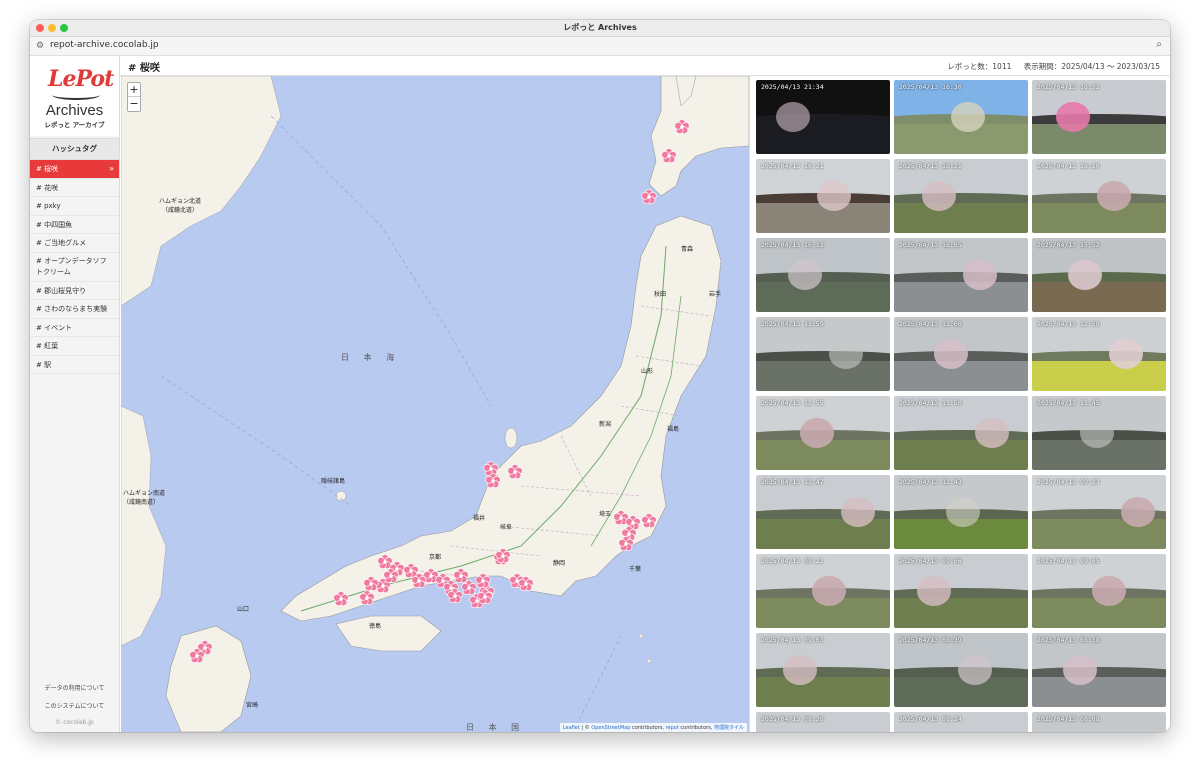 This screenshot has height=773, width=1200. Describe the element at coordinates (1068, 640) in the screenshot. I see `photo-timestamp: 2025/04/13 08:38` at that location.